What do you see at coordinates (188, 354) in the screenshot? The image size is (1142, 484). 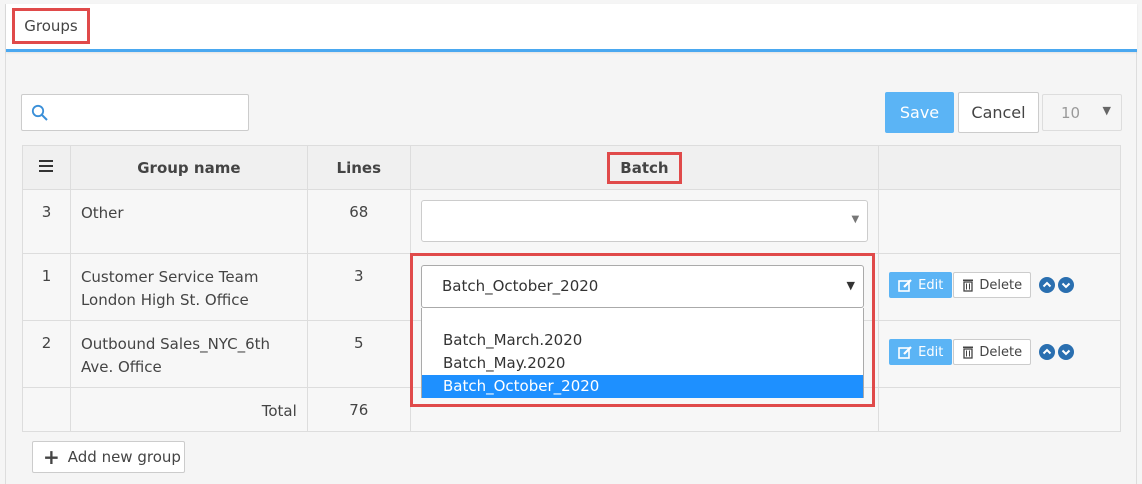 I see `row-group-name: Outbound Sales_NYC_6th Ave. Office` at bounding box center [188, 354].